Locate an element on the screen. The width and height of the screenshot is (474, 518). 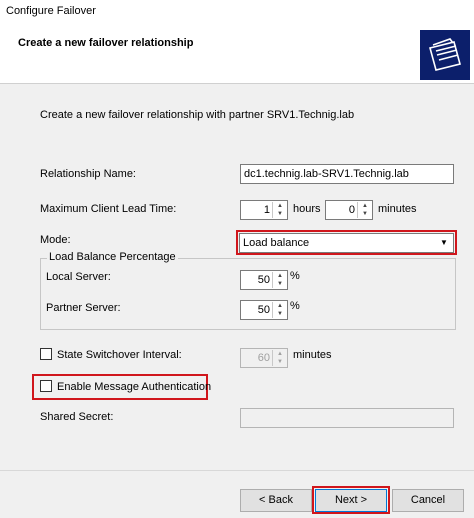
mclt-minutes-spinner: 0 ▲ ▼ is located at coordinates (349, 210).